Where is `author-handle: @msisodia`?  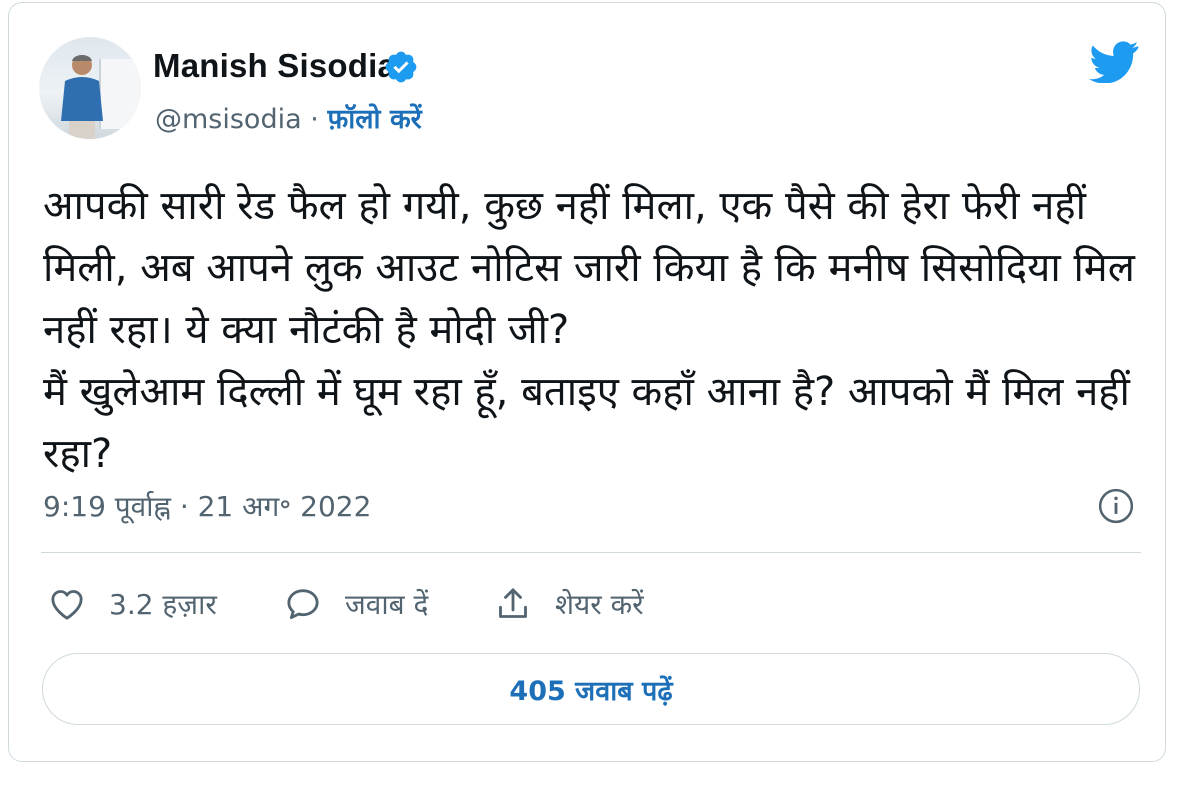 author-handle: @msisodia is located at coordinates (228, 119).